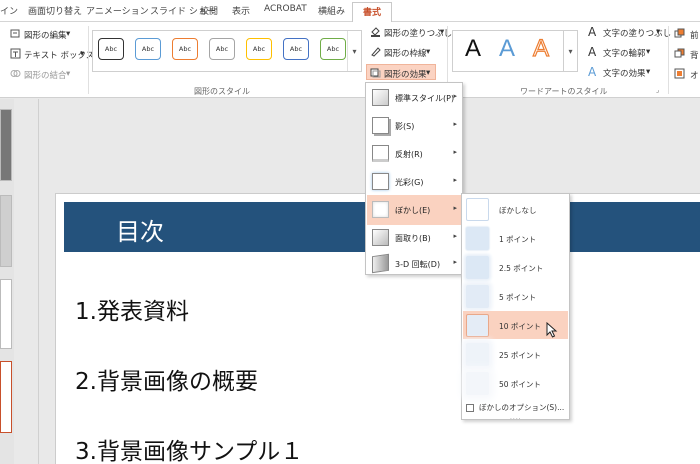 The image size is (700, 464). What do you see at coordinates (331, 10) in the screenshot?
I see `tab-yokogumi: 横組み` at bounding box center [331, 10].